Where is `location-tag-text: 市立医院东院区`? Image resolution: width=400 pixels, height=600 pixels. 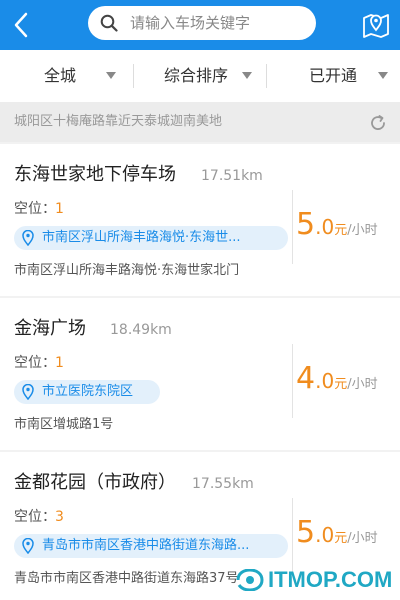
location-tag-text: 市立医院东院区 is located at coordinates (88, 391).